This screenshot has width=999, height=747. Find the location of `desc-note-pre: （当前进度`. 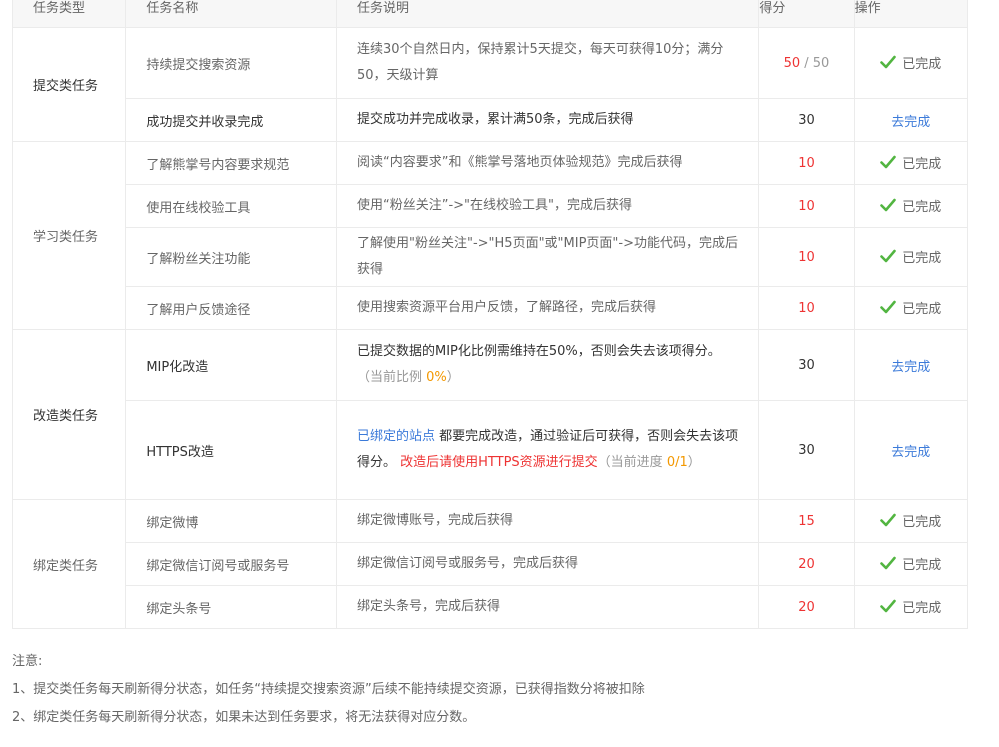

desc-note-pre: （当前进度 is located at coordinates (632, 462).